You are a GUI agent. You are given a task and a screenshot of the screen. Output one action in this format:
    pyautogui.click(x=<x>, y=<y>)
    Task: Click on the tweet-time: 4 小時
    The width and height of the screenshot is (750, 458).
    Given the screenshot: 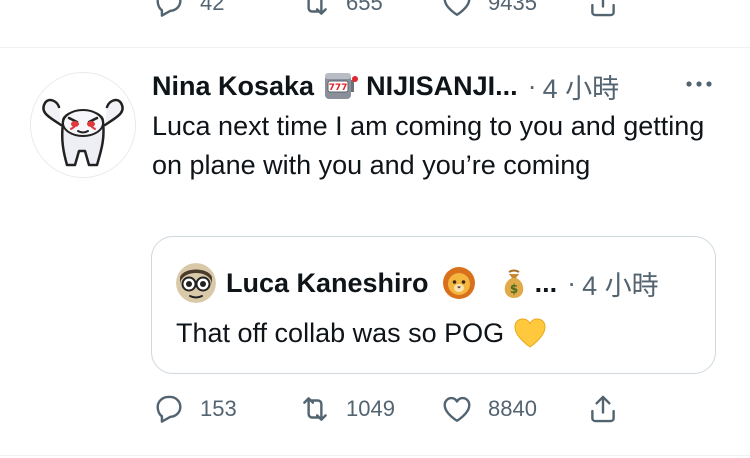 What is the action you would take?
    pyautogui.click(x=581, y=86)
    